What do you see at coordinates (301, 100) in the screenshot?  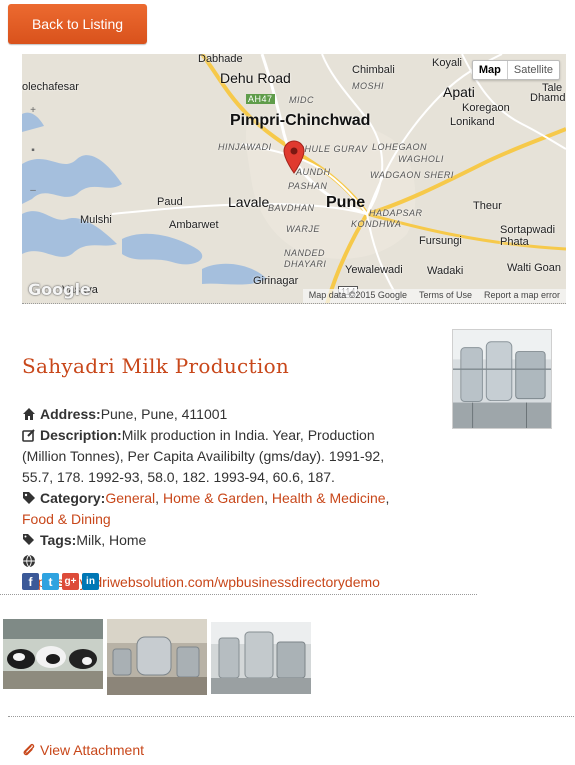 I see `map-label-midc: MIDC` at bounding box center [301, 100].